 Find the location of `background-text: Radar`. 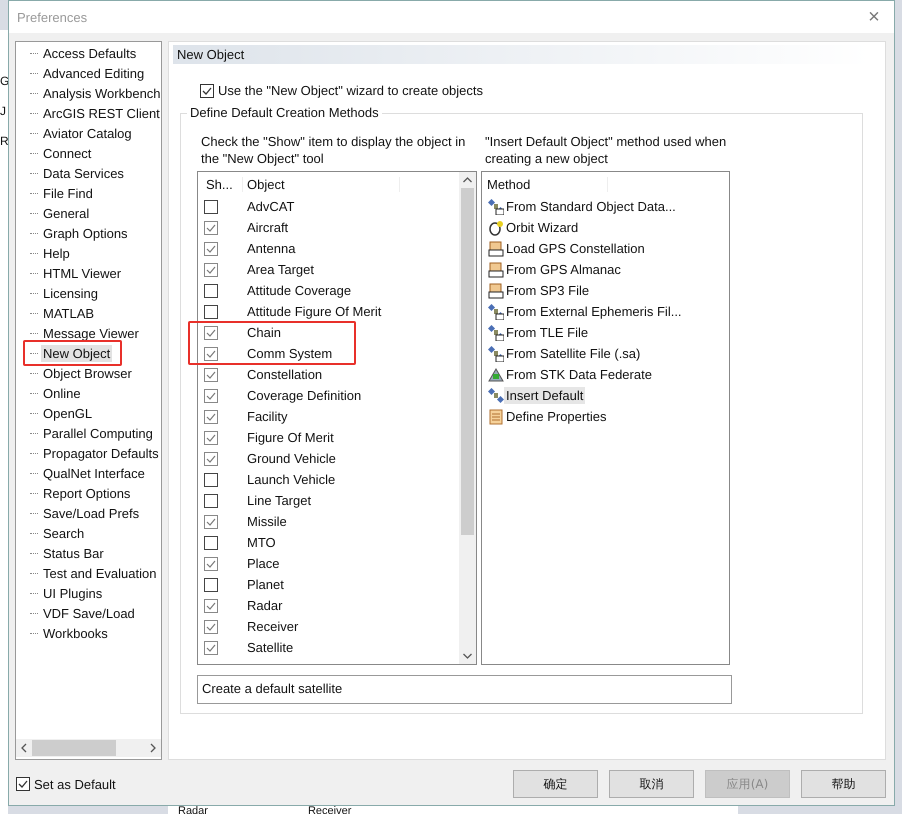

background-text: Radar is located at coordinates (193, 810).